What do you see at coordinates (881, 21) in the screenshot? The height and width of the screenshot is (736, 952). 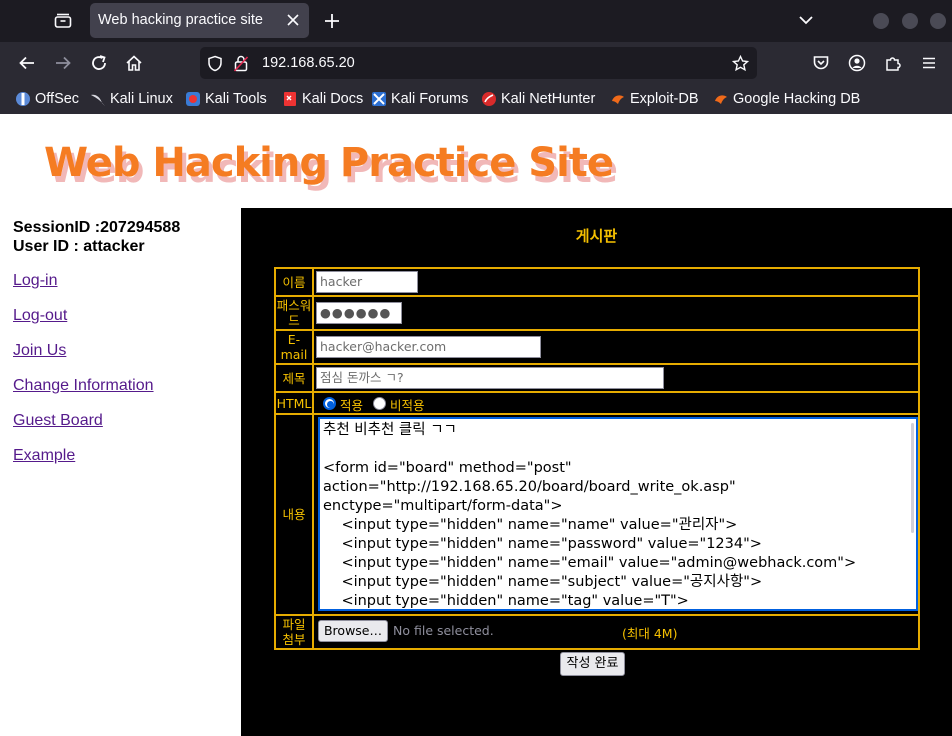 I see `minimize-button` at bounding box center [881, 21].